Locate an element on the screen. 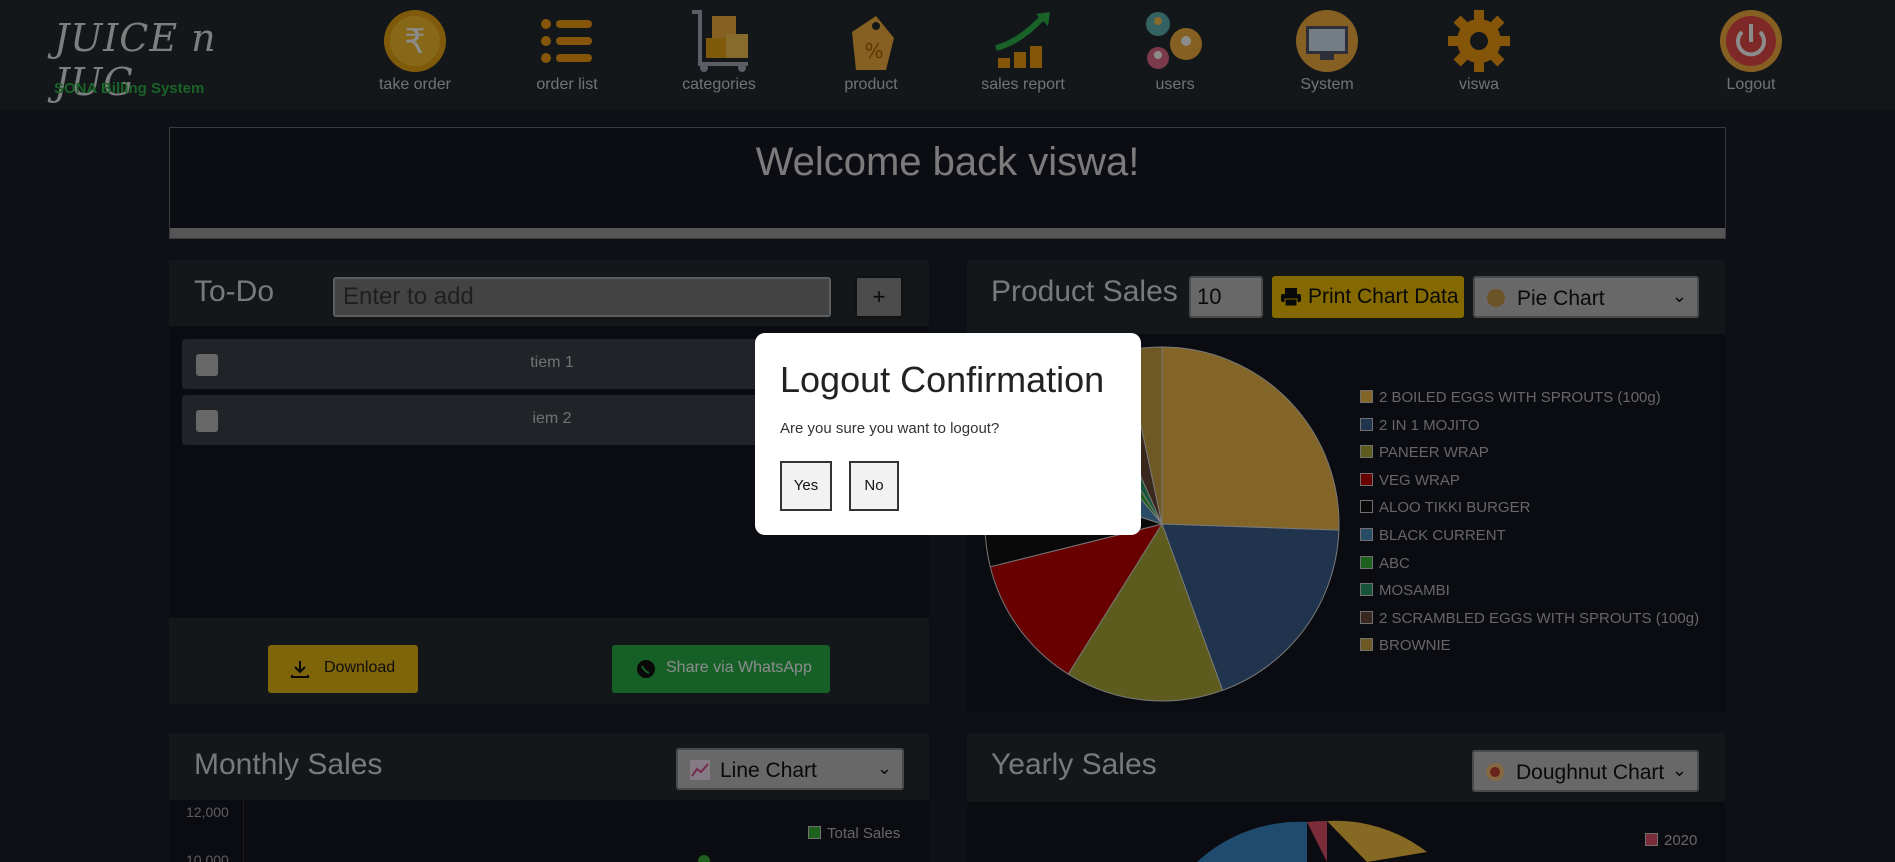 The width and height of the screenshot is (1895, 862). modal-message: Are you sure you want to logout? is located at coordinates (890, 428).